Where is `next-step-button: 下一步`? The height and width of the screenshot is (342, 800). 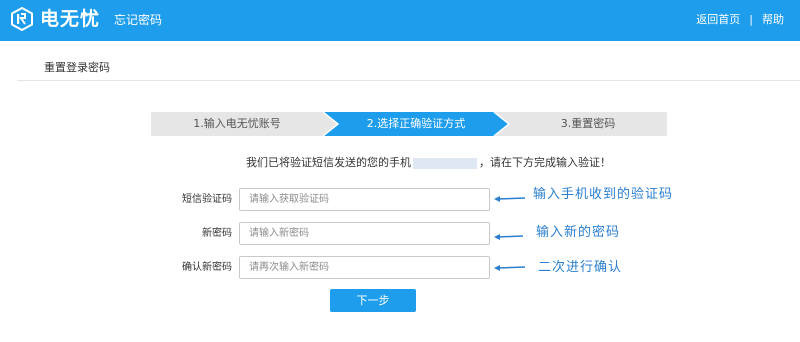
next-step-button: 下一步 is located at coordinates (373, 300).